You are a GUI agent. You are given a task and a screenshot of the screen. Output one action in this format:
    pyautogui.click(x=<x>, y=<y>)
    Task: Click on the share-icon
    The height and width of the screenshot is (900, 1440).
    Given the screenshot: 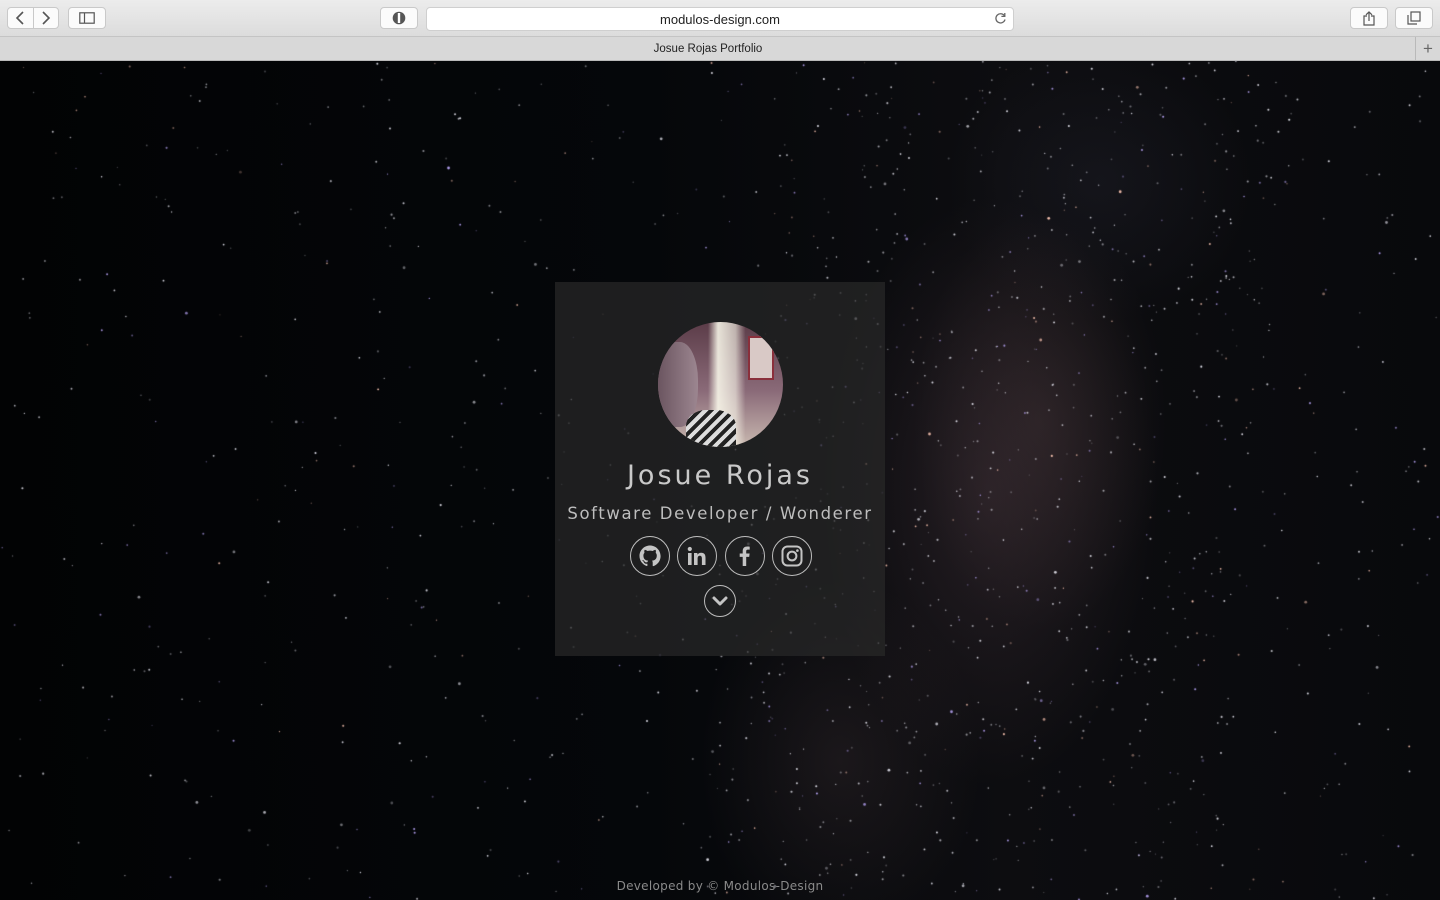 What is the action you would take?
    pyautogui.click(x=1369, y=18)
    